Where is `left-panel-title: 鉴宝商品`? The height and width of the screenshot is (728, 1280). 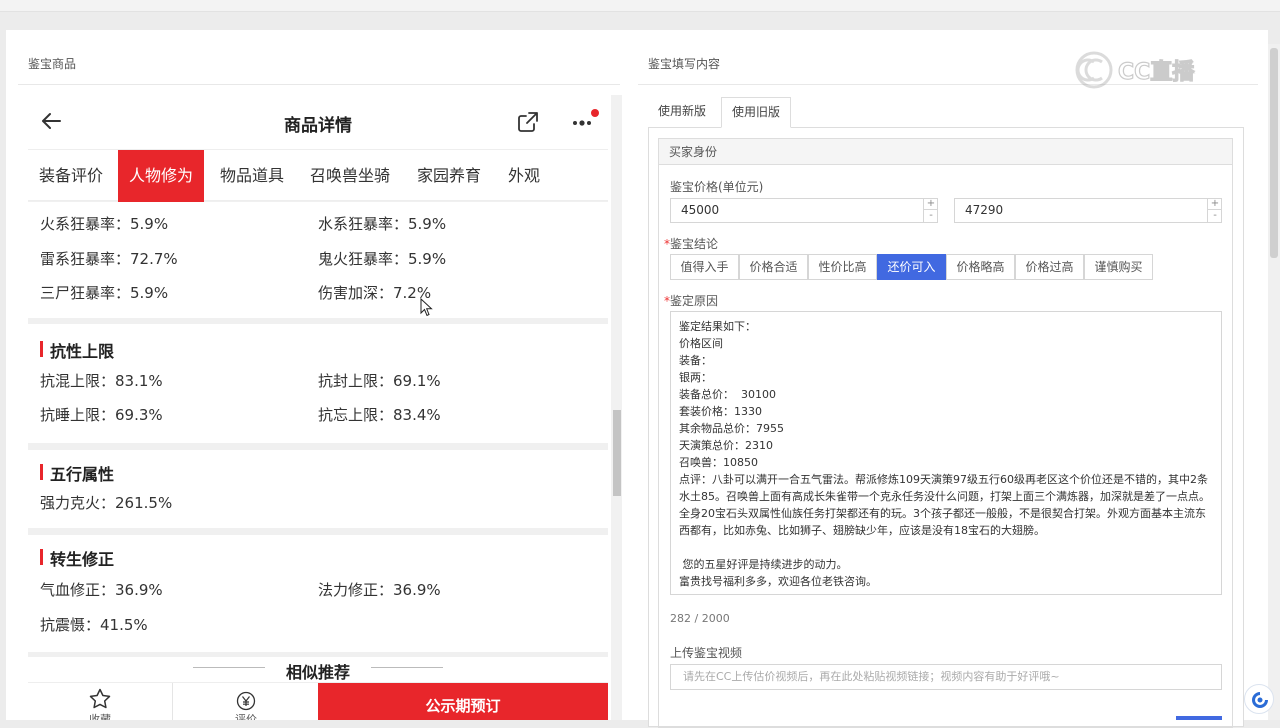
left-panel-title: 鉴宝商品 is located at coordinates (52, 64).